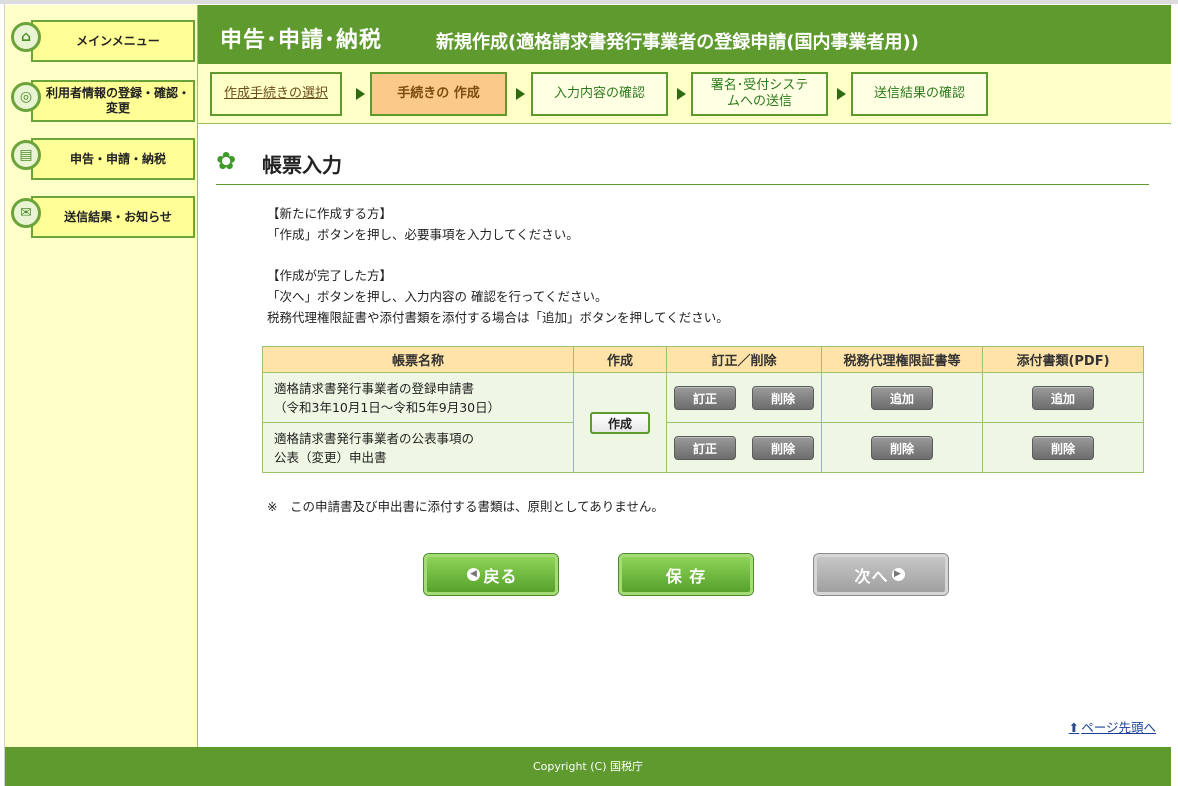 The height and width of the screenshot is (786, 1178). I want to click on sidebar-item-results: ✉ 送信結果・お知らせ, so click(103, 217).